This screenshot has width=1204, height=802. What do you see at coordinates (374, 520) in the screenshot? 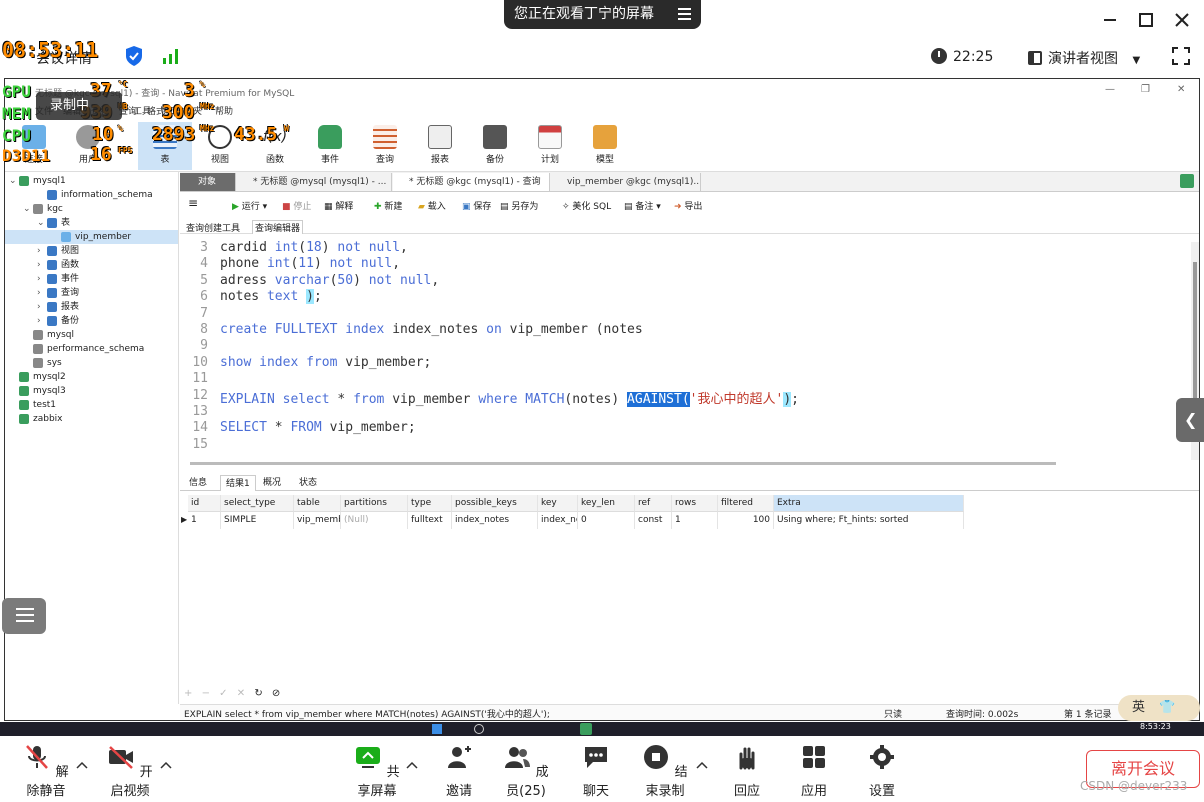
I see `table-cell: (Null)` at bounding box center [374, 520].